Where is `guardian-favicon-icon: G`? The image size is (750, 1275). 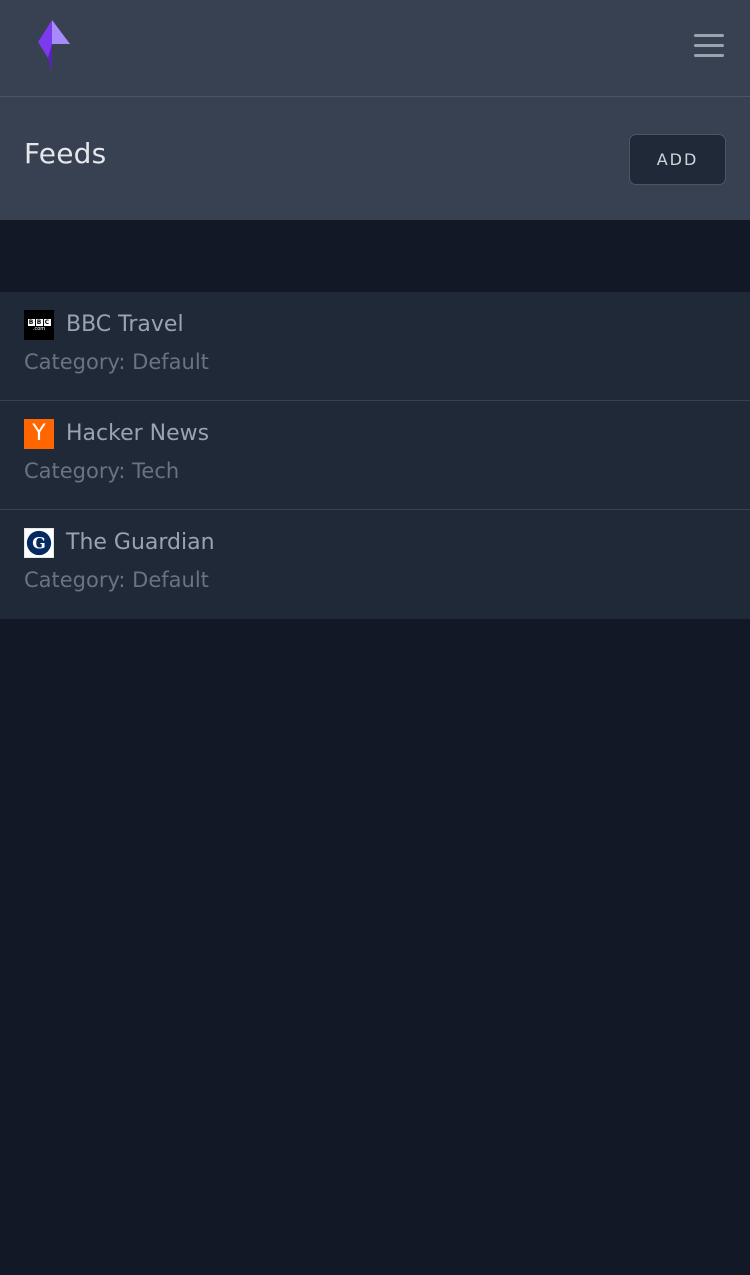
guardian-favicon-icon: G is located at coordinates (39, 543).